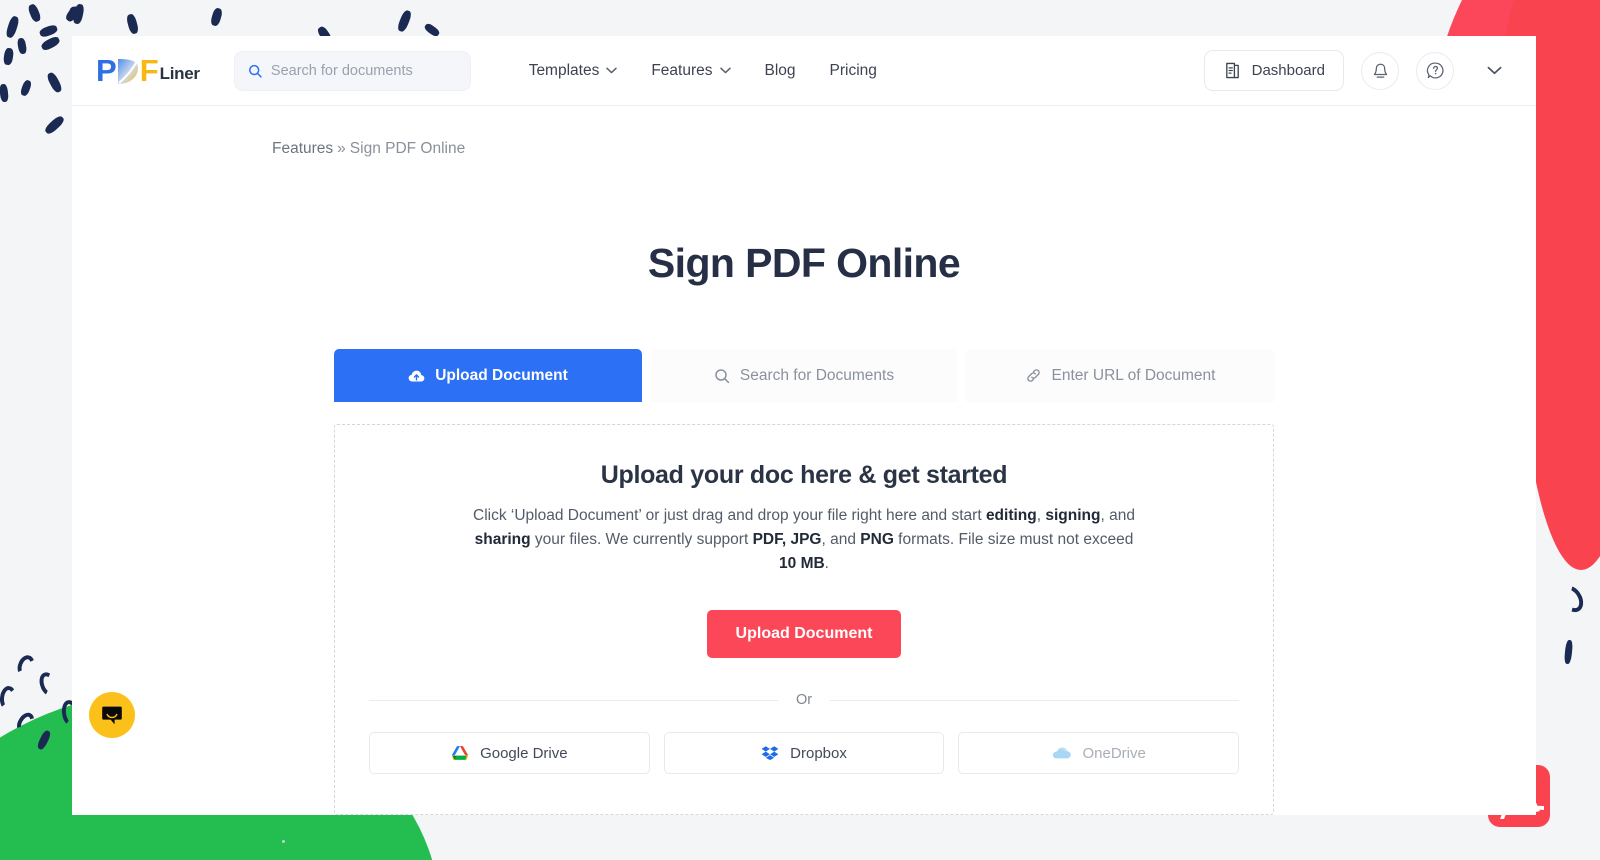 This screenshot has height=860, width=1600. What do you see at coordinates (804, 132) in the screenshot?
I see `breadcrumb: Features» Sign PDF Online` at bounding box center [804, 132].